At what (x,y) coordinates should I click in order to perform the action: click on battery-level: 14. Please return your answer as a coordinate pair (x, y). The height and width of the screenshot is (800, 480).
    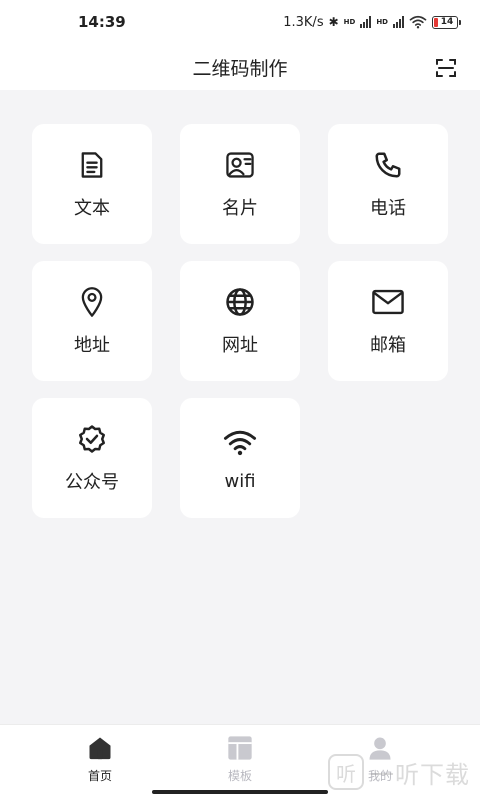
    Looking at the image, I should click on (447, 22).